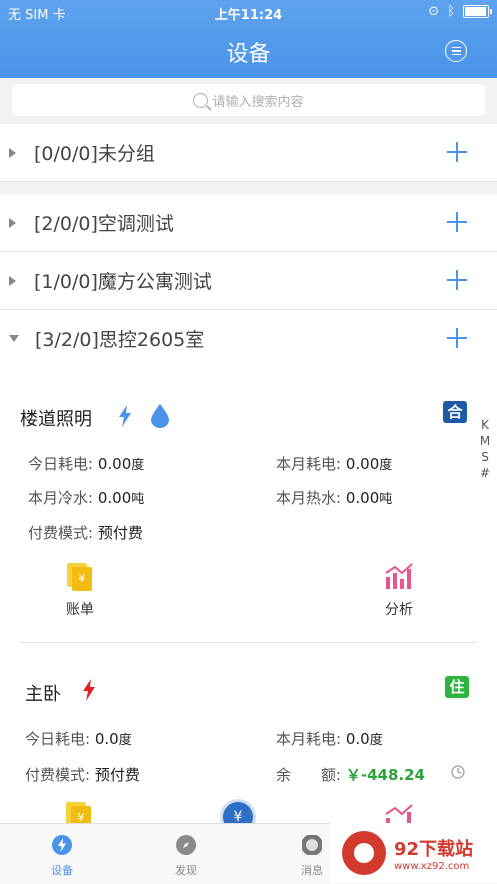 Image resolution: width=497 pixels, height=884 pixels. What do you see at coordinates (94, 154) in the screenshot?
I see `group-label: [0/0/0]未分组` at bounding box center [94, 154].